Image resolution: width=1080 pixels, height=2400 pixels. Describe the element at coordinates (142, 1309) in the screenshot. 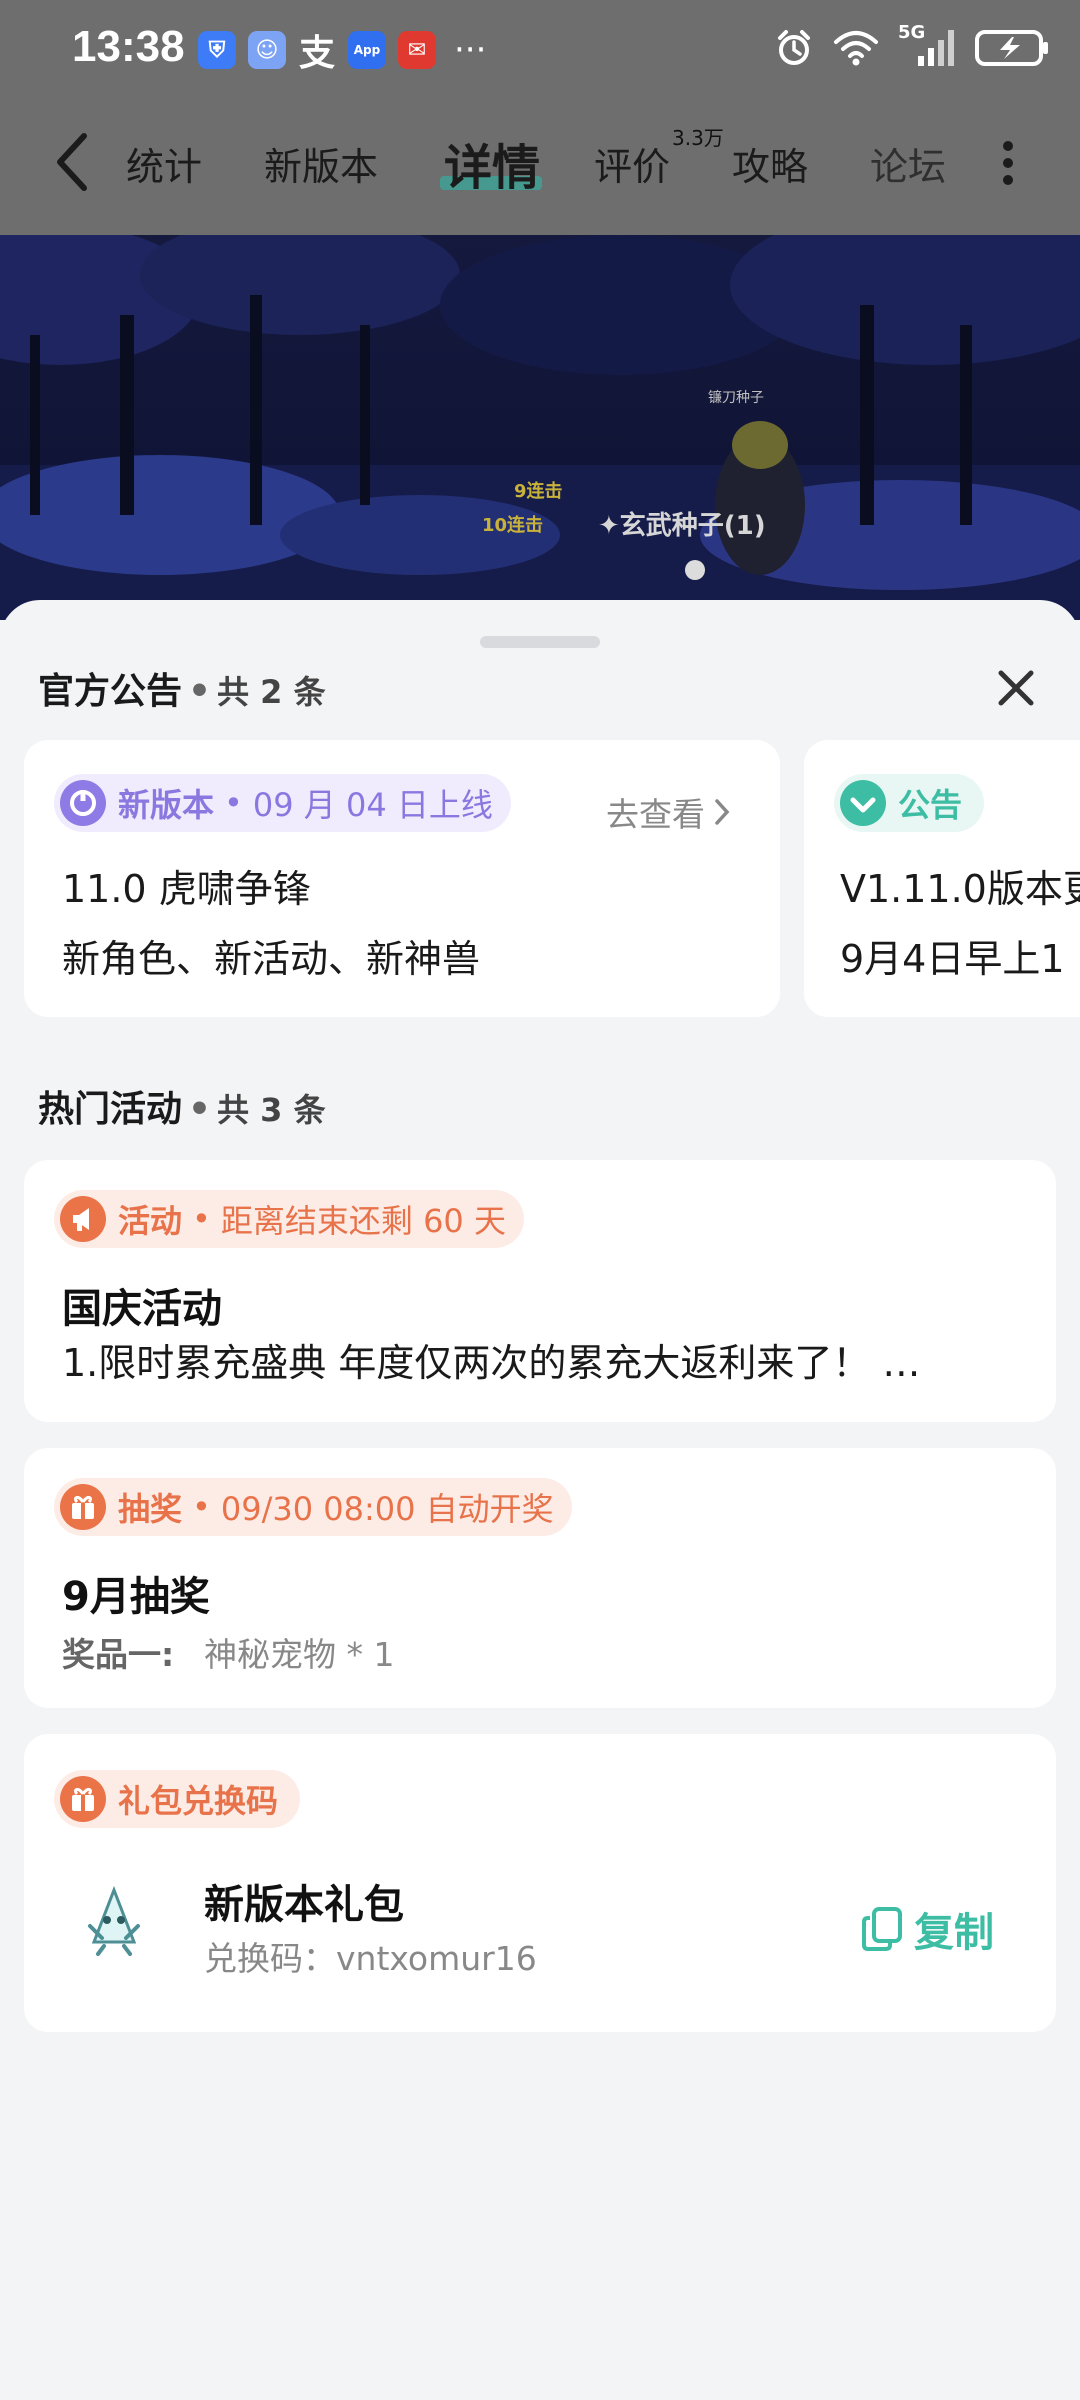

I see `activity-title: 国庆活动` at that location.